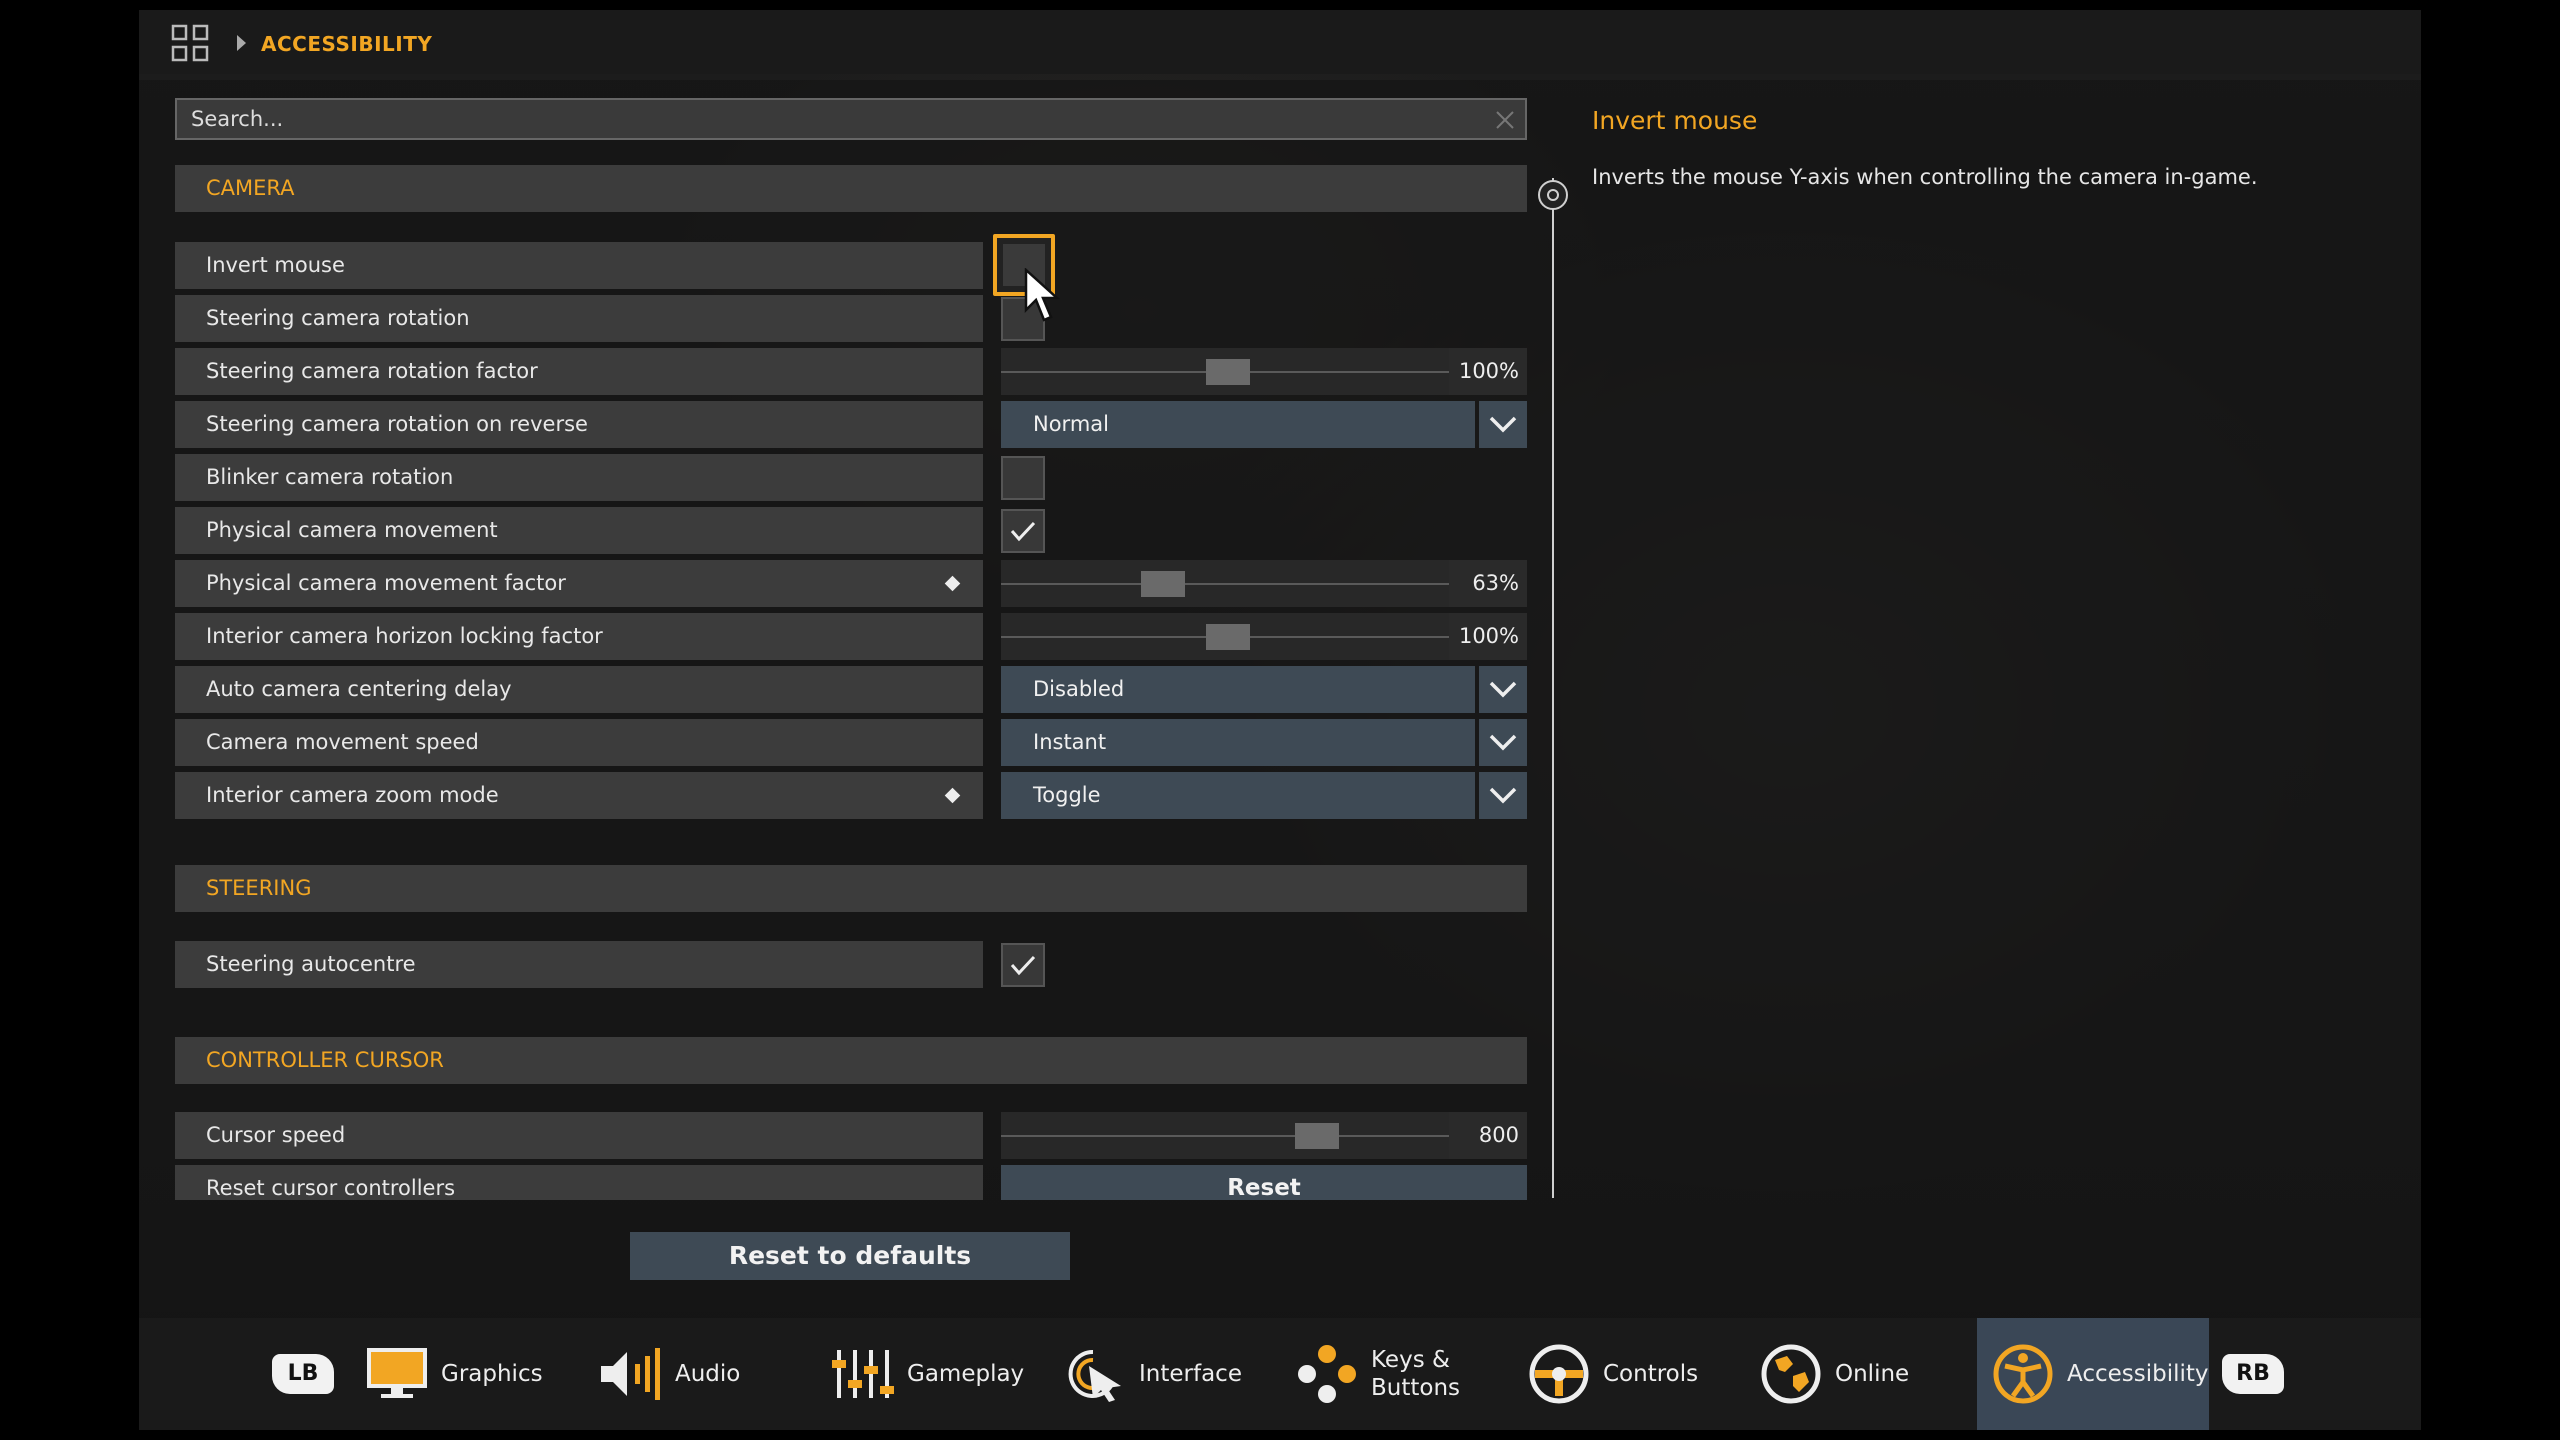  What do you see at coordinates (579, 371) in the screenshot?
I see `setting-label: Steering camera rotation factor` at bounding box center [579, 371].